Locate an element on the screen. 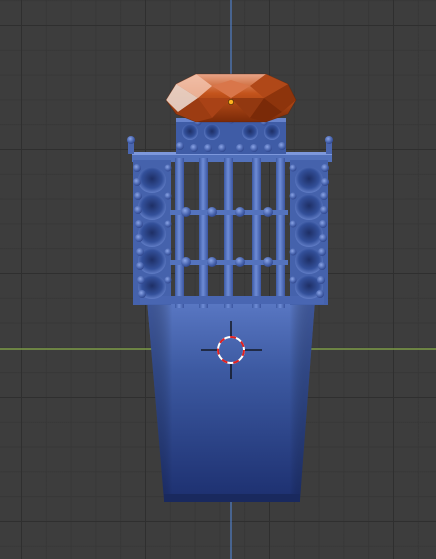  object-origin-dot-icon is located at coordinates (231, 102).